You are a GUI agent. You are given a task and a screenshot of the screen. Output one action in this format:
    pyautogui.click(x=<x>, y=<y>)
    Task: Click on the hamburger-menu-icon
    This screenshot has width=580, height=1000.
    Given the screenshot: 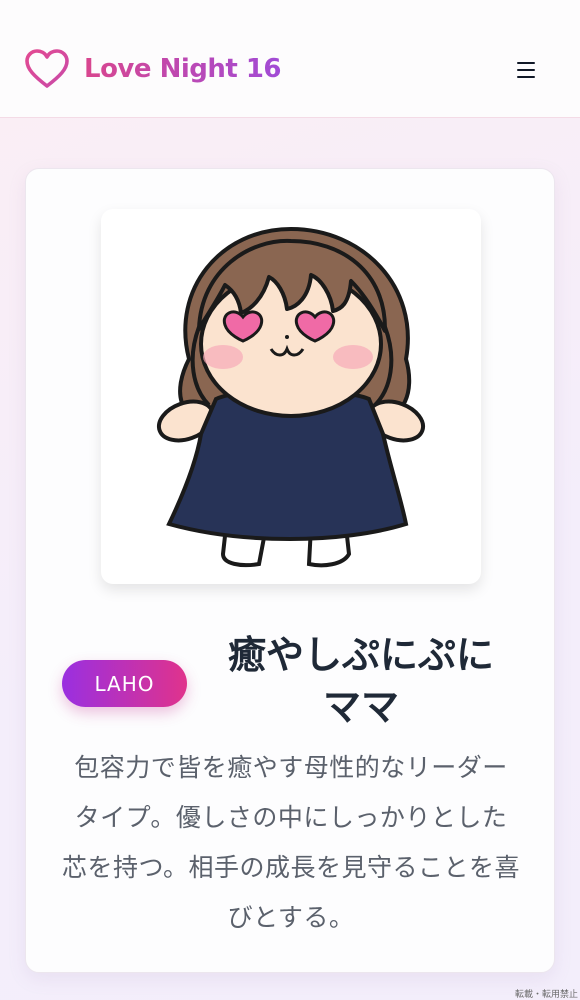 What is the action you would take?
    pyautogui.click(x=526, y=70)
    